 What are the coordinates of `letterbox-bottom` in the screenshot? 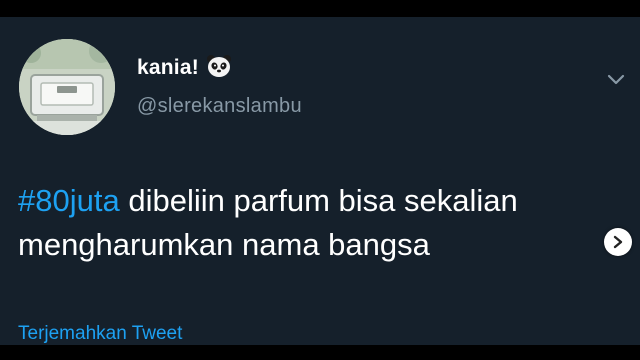 It's located at (320, 352).